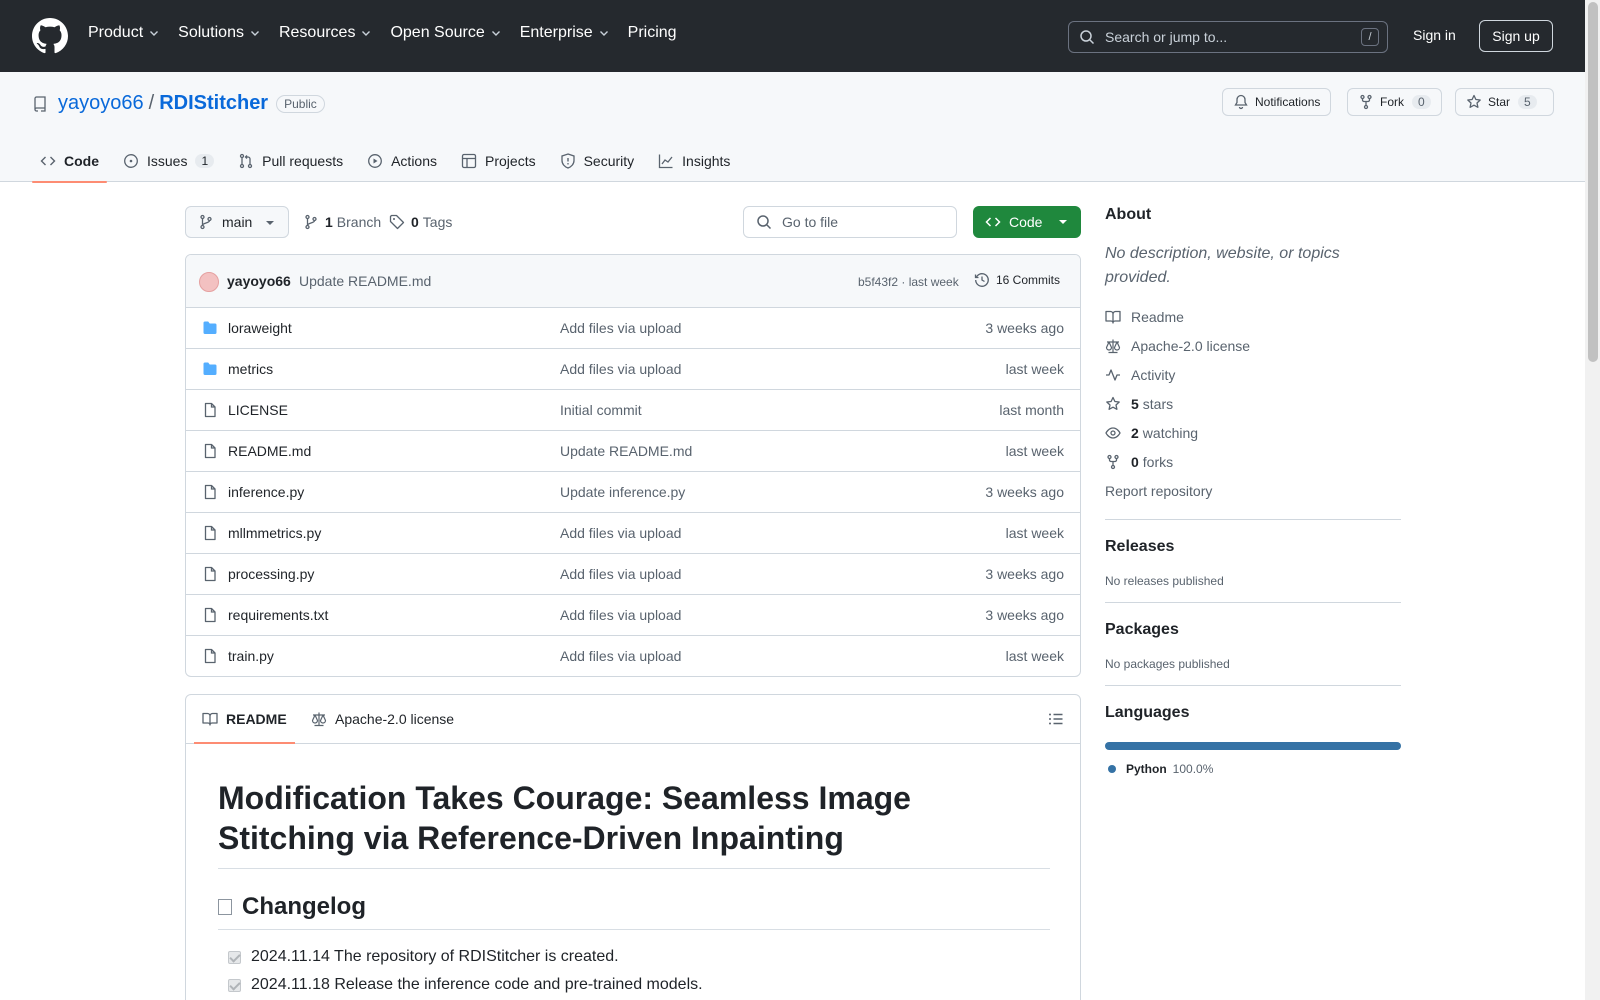  What do you see at coordinates (69, 161) in the screenshot?
I see `tab-code: Code` at bounding box center [69, 161].